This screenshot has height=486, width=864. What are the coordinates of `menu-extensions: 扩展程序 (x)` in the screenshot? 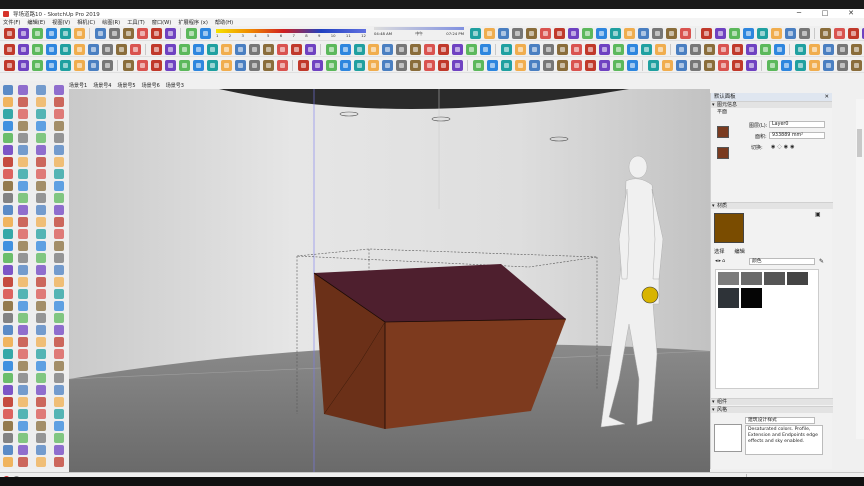 It's located at (193, 22).